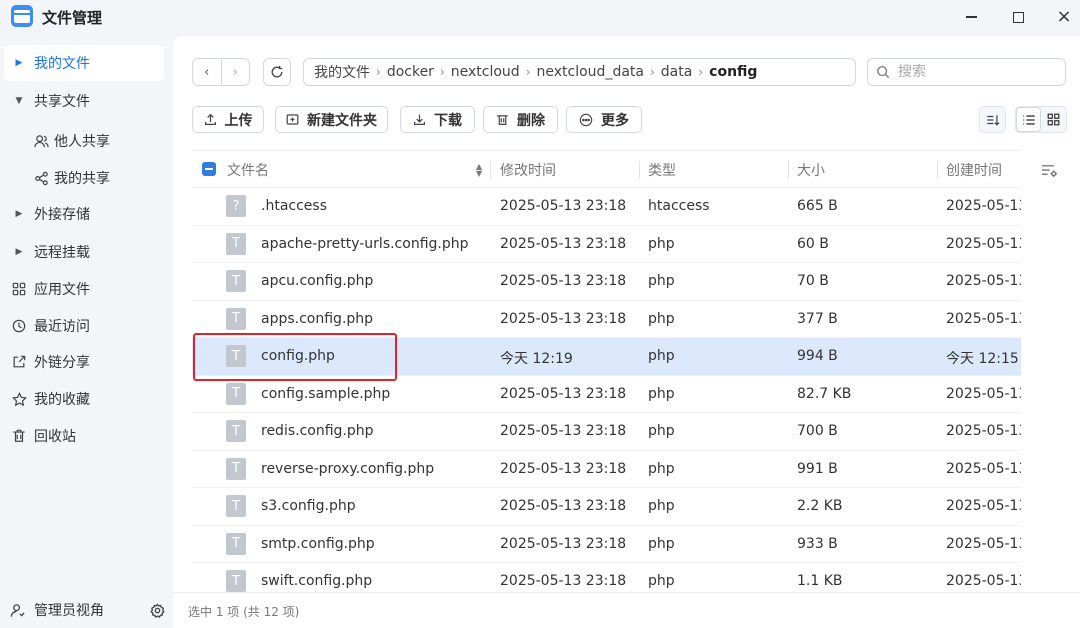  What do you see at coordinates (590, 72) in the screenshot?
I see `breadcrumb-item: nextcloud_data` at bounding box center [590, 72].